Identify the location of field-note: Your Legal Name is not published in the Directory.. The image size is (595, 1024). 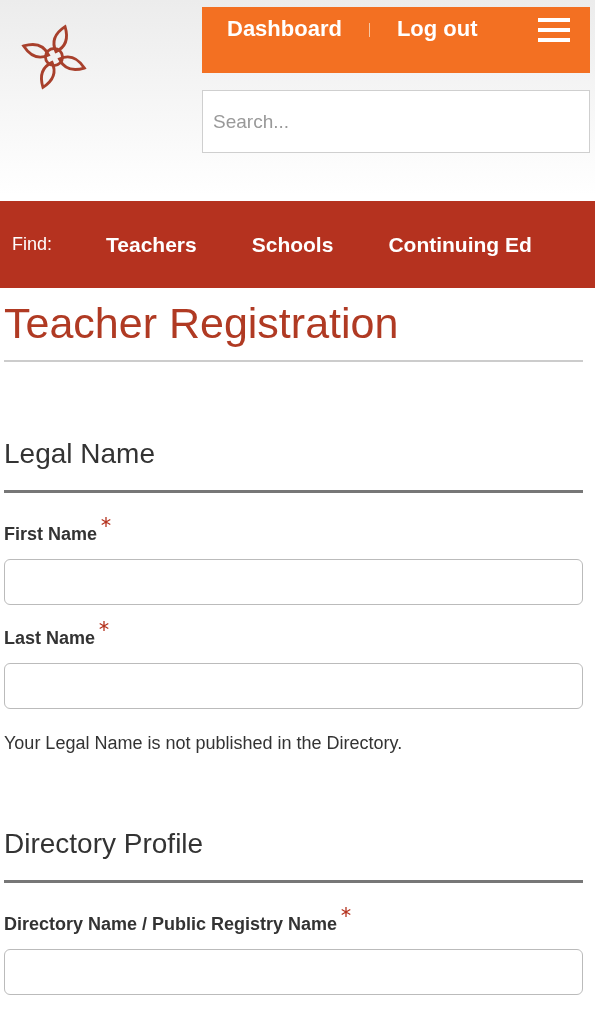
(204, 743).